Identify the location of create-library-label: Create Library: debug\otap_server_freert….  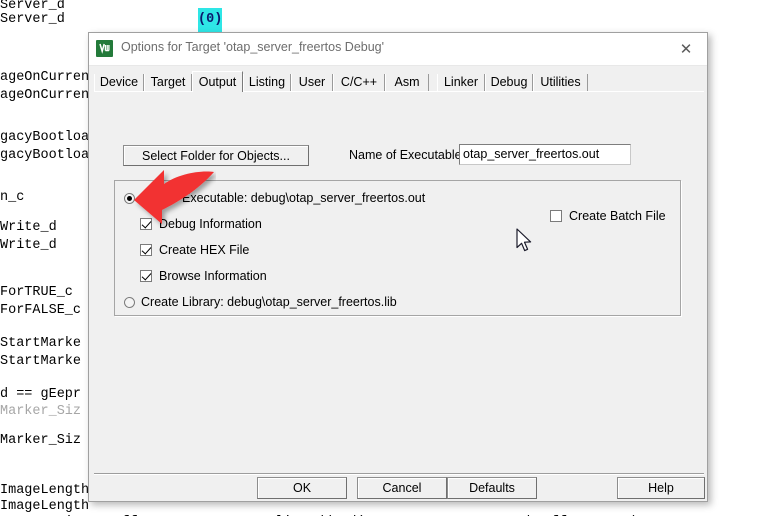
(269, 302).